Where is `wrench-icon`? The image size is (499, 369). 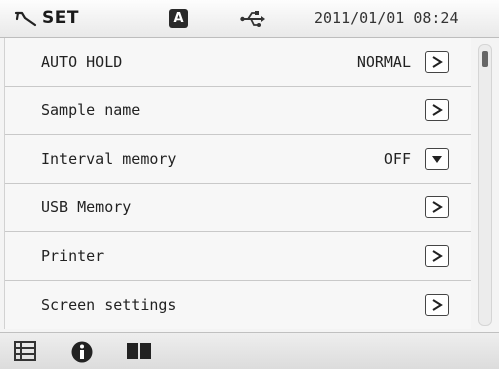
wrench-icon is located at coordinates (25, 19).